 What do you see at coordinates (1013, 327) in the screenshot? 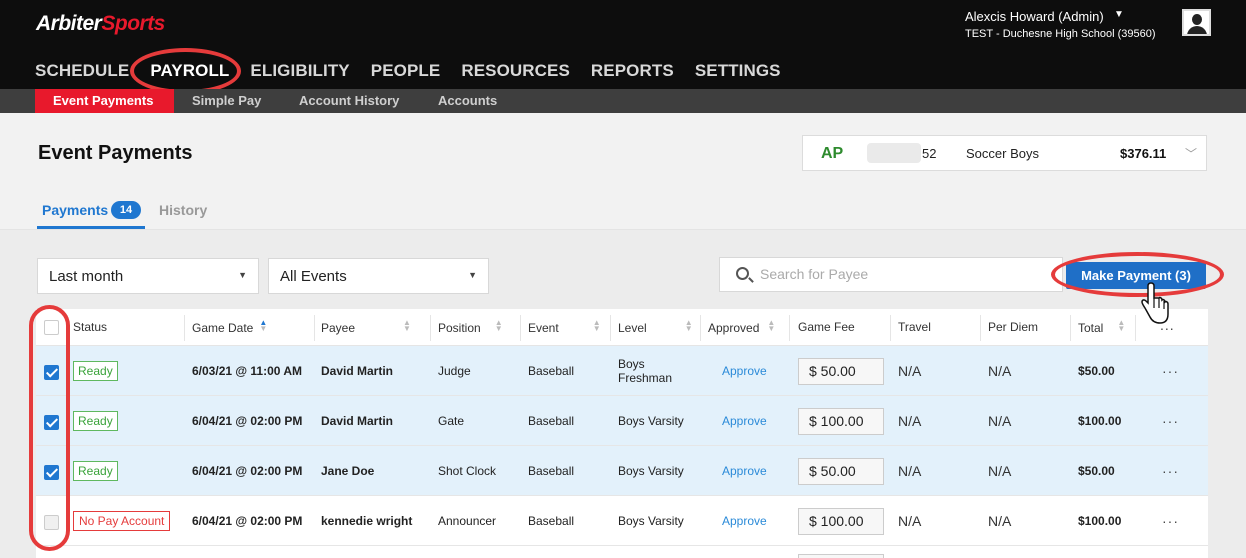
I see `header-per-diem: Per Diem` at bounding box center [1013, 327].